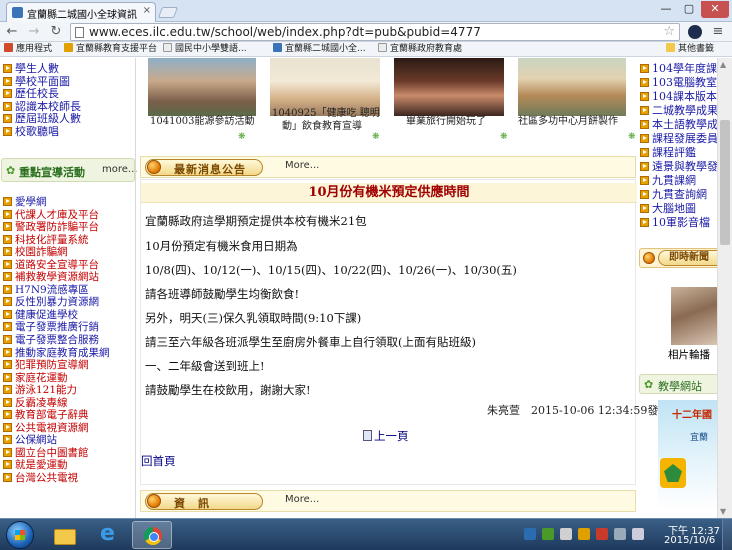 The width and height of the screenshot is (732, 550). What do you see at coordinates (718, 32) in the screenshot?
I see `browser-menu-icon: ≡` at bounding box center [718, 32].